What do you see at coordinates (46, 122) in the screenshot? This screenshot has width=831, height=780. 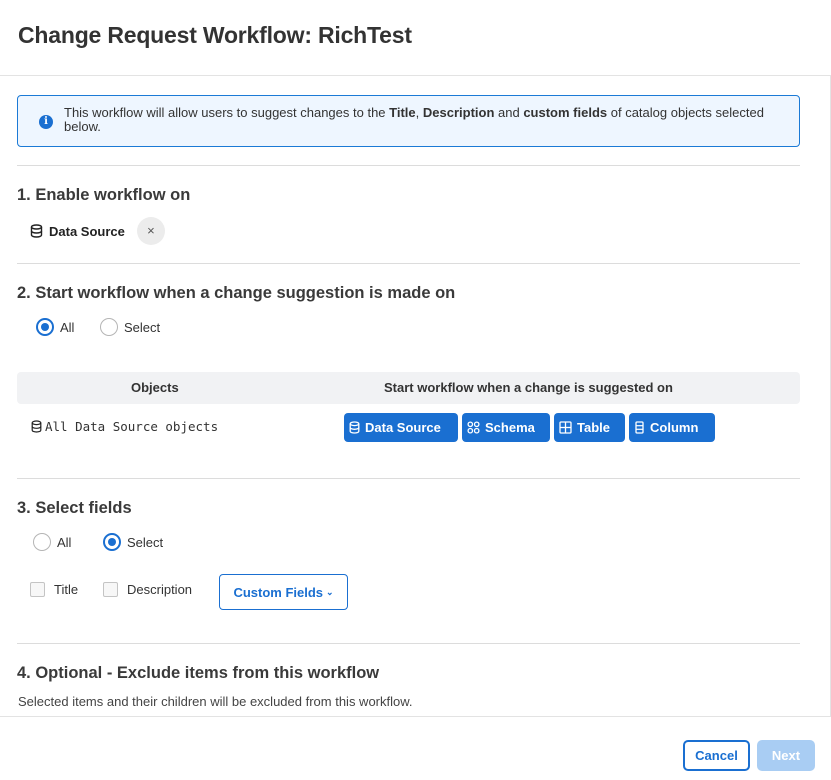 I see `info-icon: i` at bounding box center [46, 122].